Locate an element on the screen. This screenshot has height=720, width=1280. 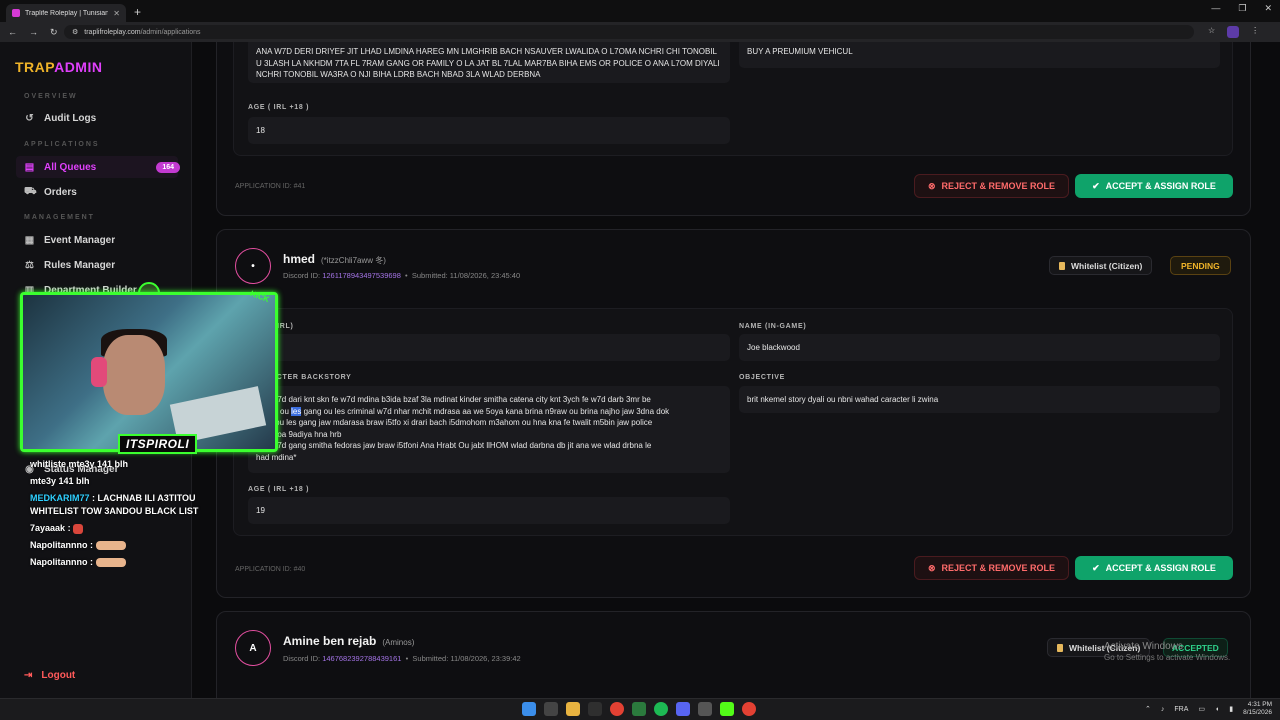
applicant-alias: (Aminos) is located at coordinates (398, 642).